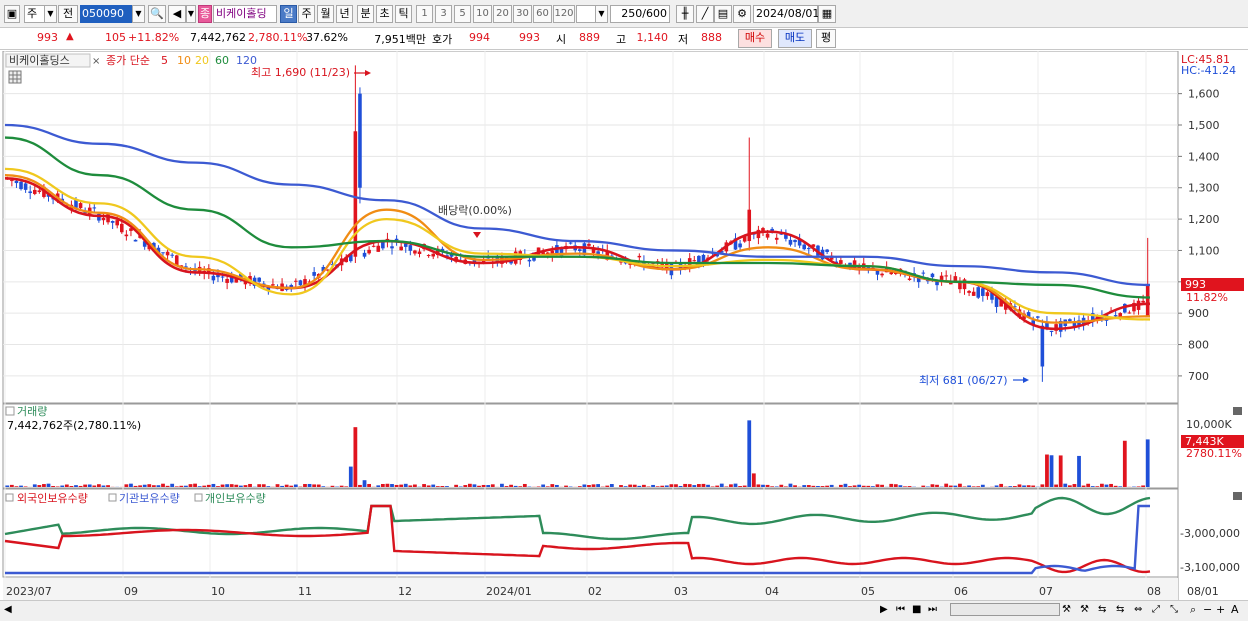 This screenshot has width=1248, height=621. I want to click on count-input: 250/600, so click(640, 14).